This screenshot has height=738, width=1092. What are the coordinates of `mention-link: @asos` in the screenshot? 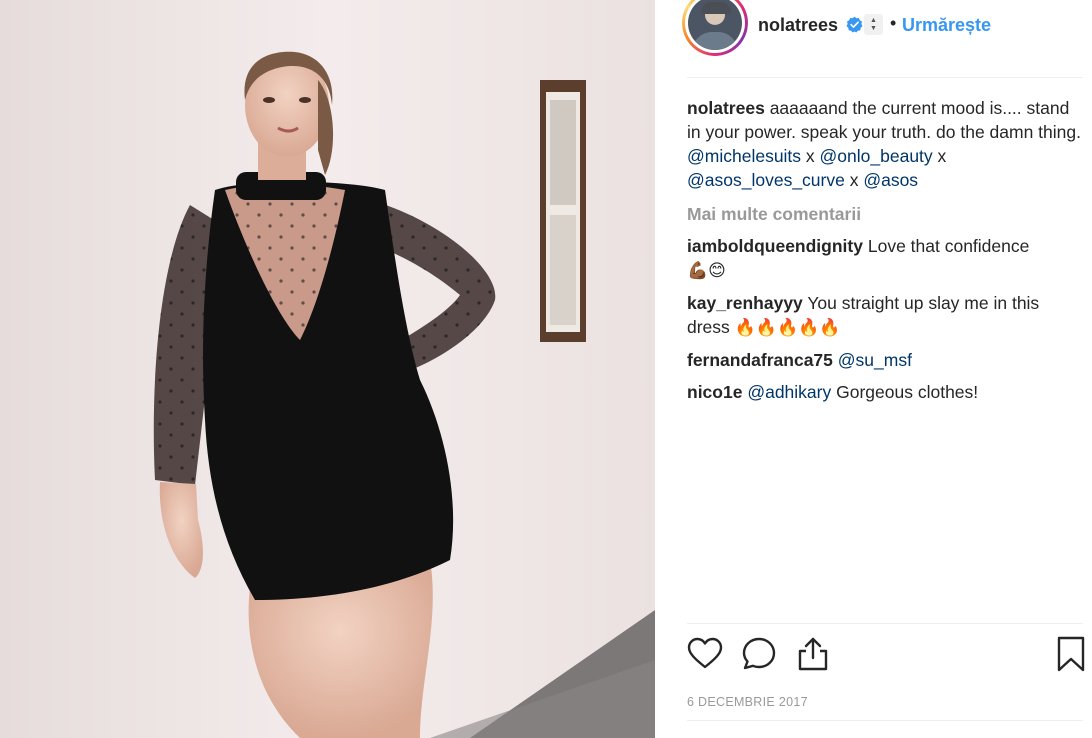 It's located at (890, 180).